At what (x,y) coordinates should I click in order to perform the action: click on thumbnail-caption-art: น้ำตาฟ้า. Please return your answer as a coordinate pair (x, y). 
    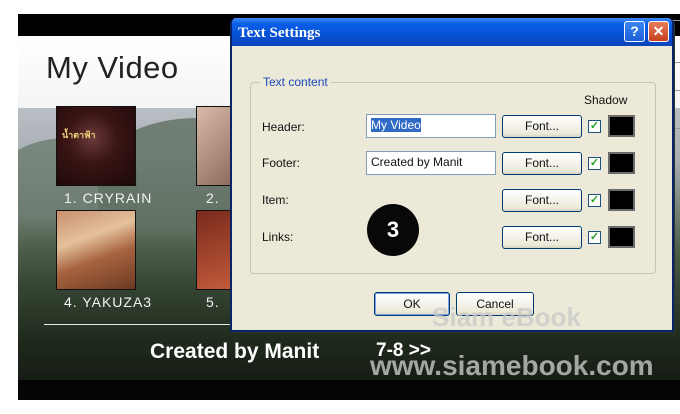
    Looking at the image, I should click on (79, 135).